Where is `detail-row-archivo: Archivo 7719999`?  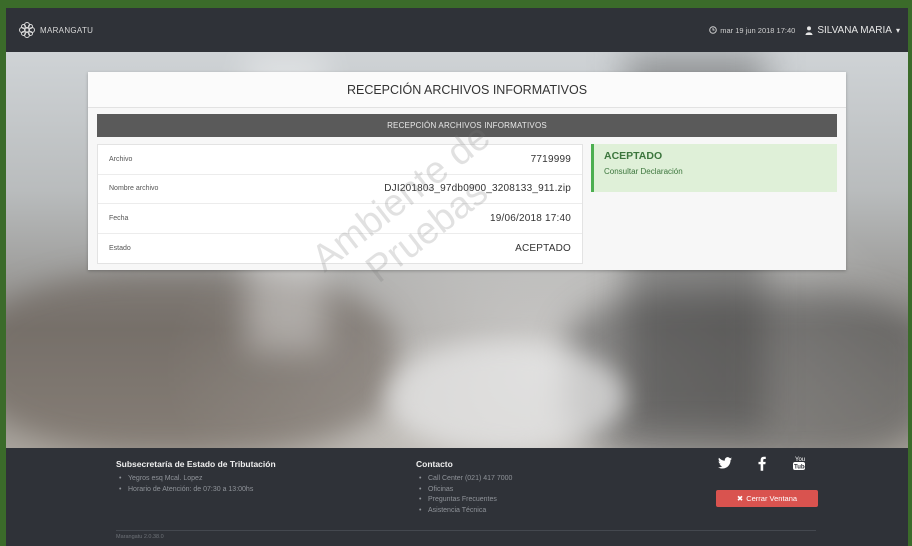 detail-row-archivo: Archivo 7719999 is located at coordinates (340, 160).